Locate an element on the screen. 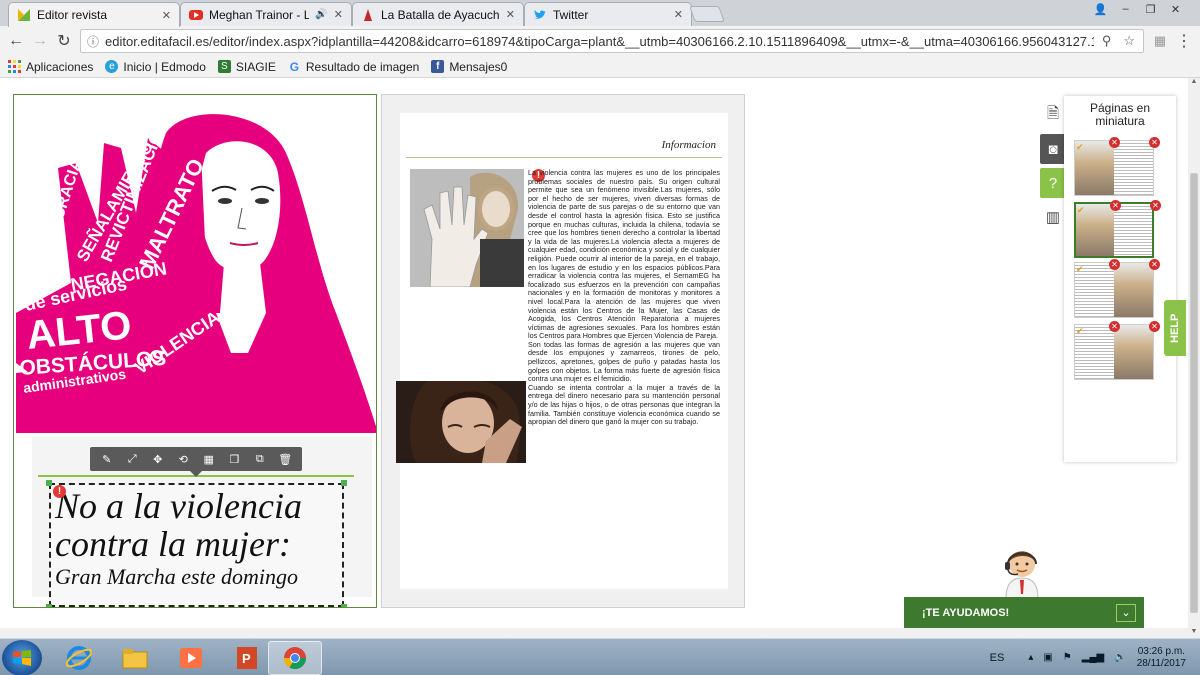  menu-icon: ⋮ is located at coordinates (1184, 41).